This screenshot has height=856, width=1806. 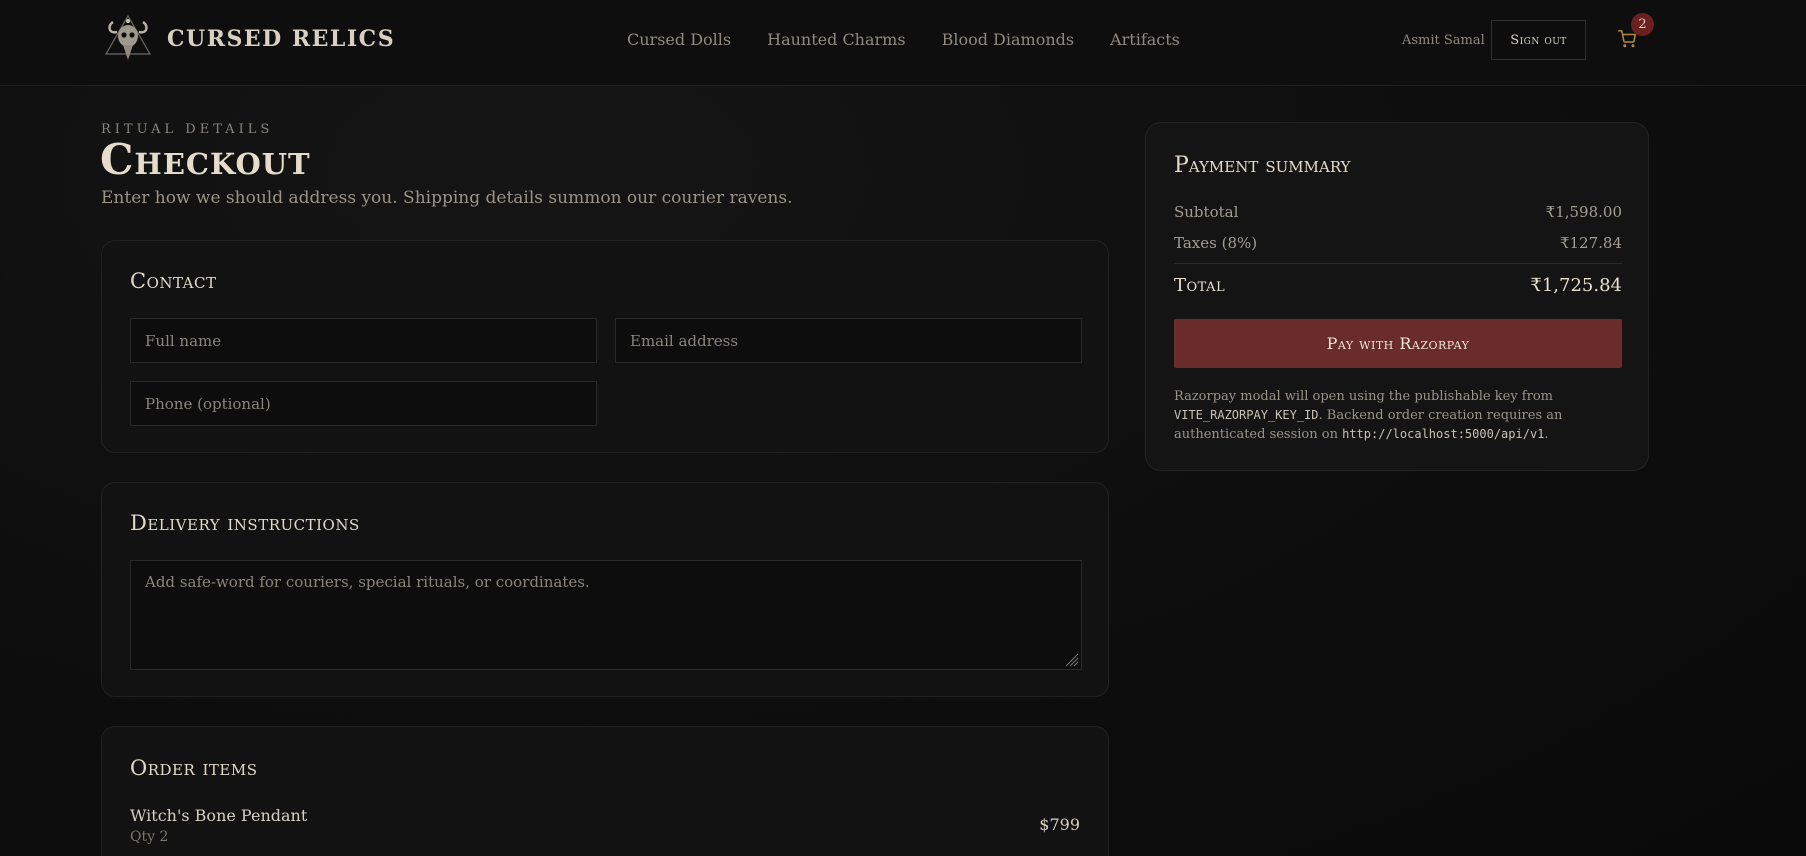 What do you see at coordinates (836, 39) in the screenshot?
I see `nav-link-haunted-charms: Haunted Charms` at bounding box center [836, 39].